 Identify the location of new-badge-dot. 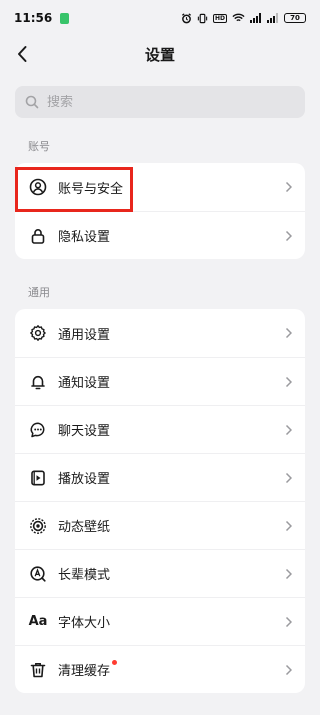
(115, 662).